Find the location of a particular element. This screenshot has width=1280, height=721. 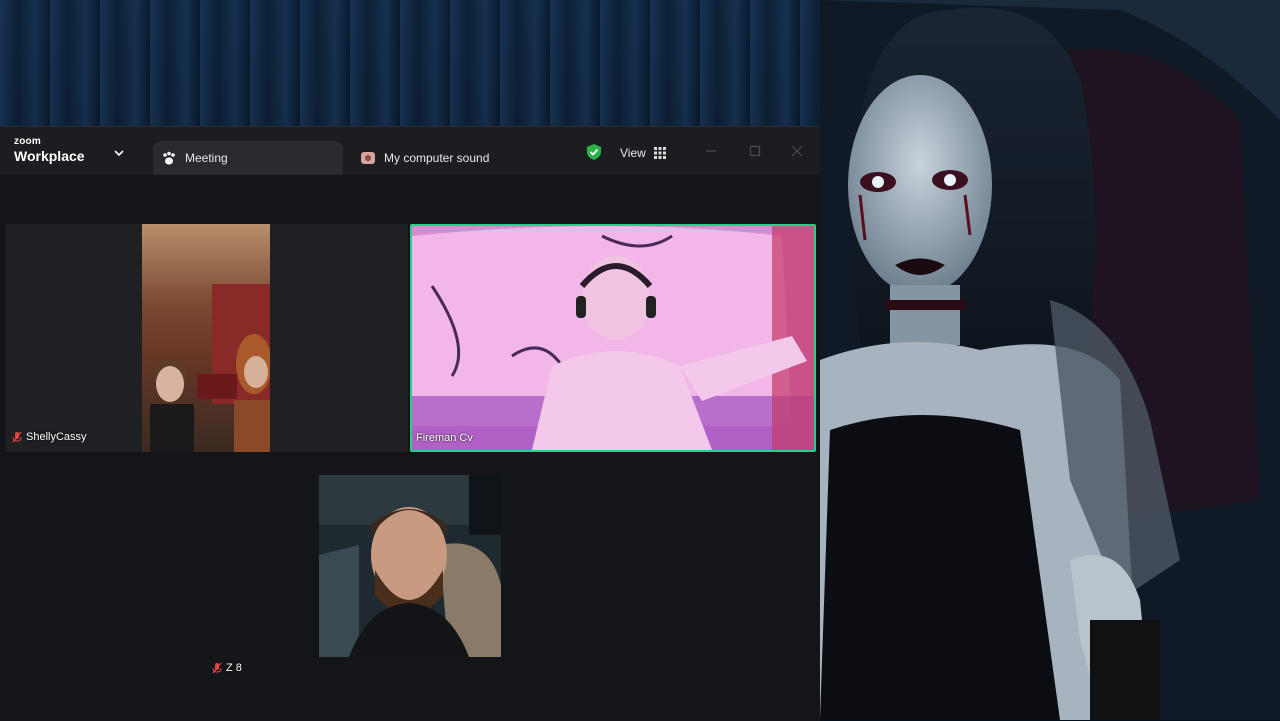

shield-check-icon is located at coordinates (594, 152).